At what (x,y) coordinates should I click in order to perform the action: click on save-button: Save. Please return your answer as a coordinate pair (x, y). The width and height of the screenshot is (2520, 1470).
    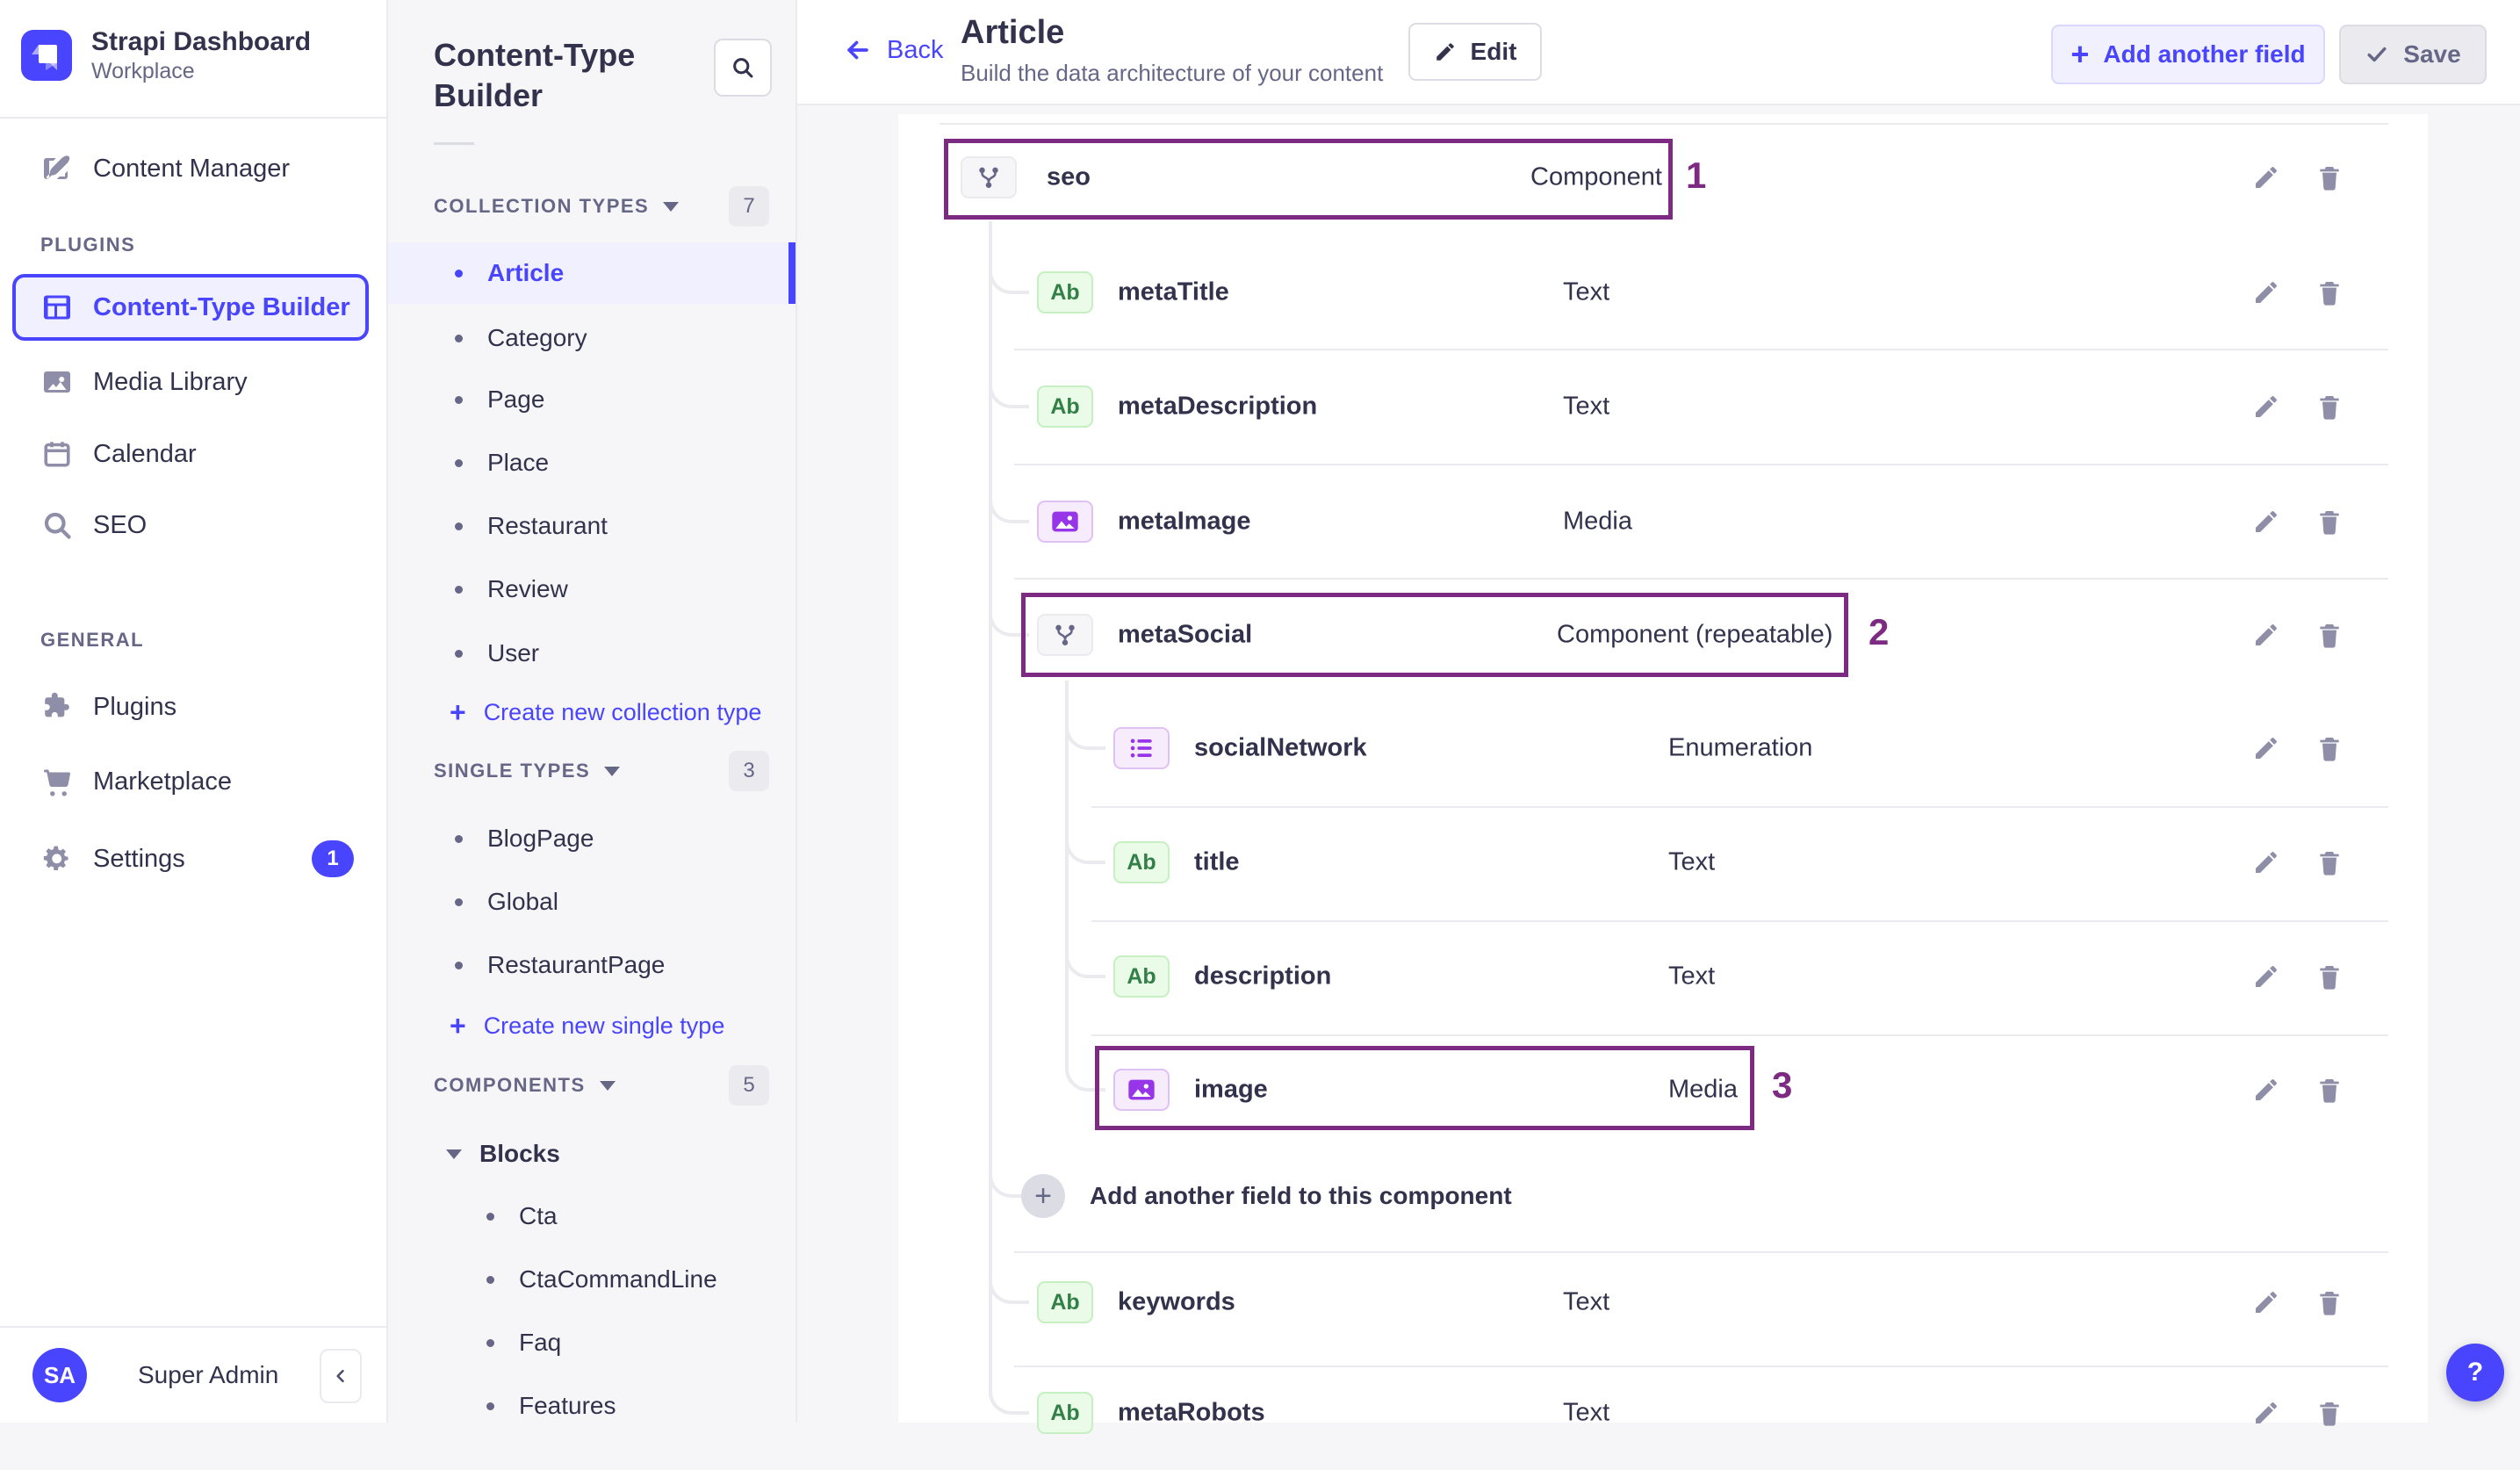
    Looking at the image, I should click on (2413, 54).